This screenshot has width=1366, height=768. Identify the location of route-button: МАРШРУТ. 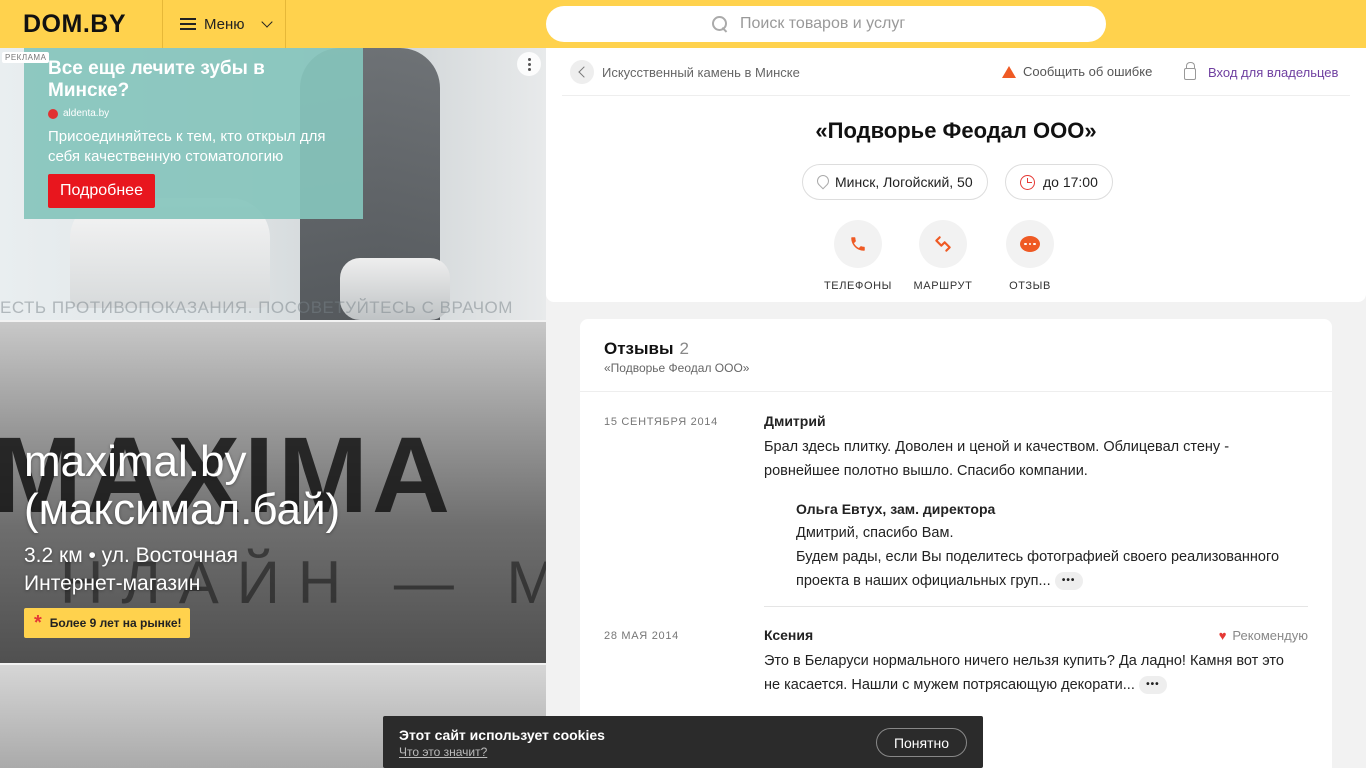
(943, 256).